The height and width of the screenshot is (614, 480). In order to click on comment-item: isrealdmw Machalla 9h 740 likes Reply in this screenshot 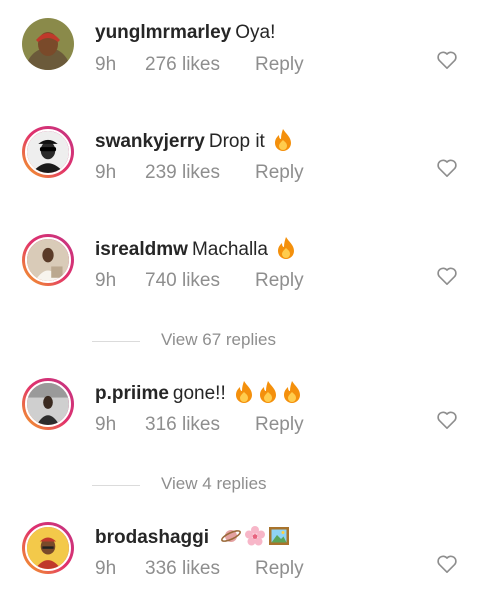, I will do `click(240, 270)`.